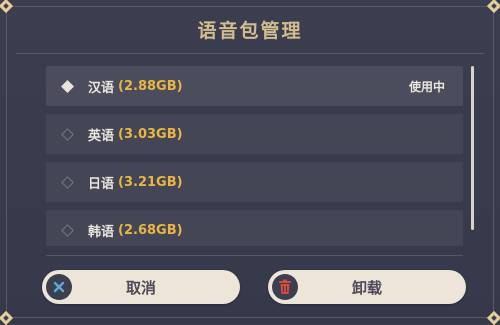 This screenshot has height=325, width=500. I want to click on close-icon, so click(59, 287).